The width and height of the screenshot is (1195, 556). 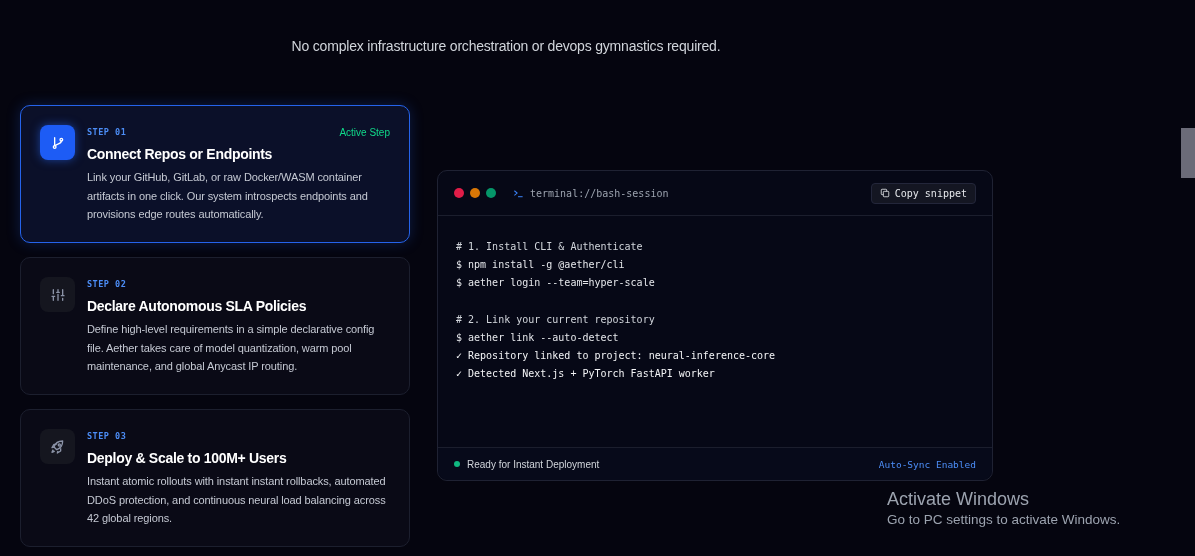 What do you see at coordinates (1188, 153) in the screenshot?
I see `scrollbar-thumb` at bounding box center [1188, 153].